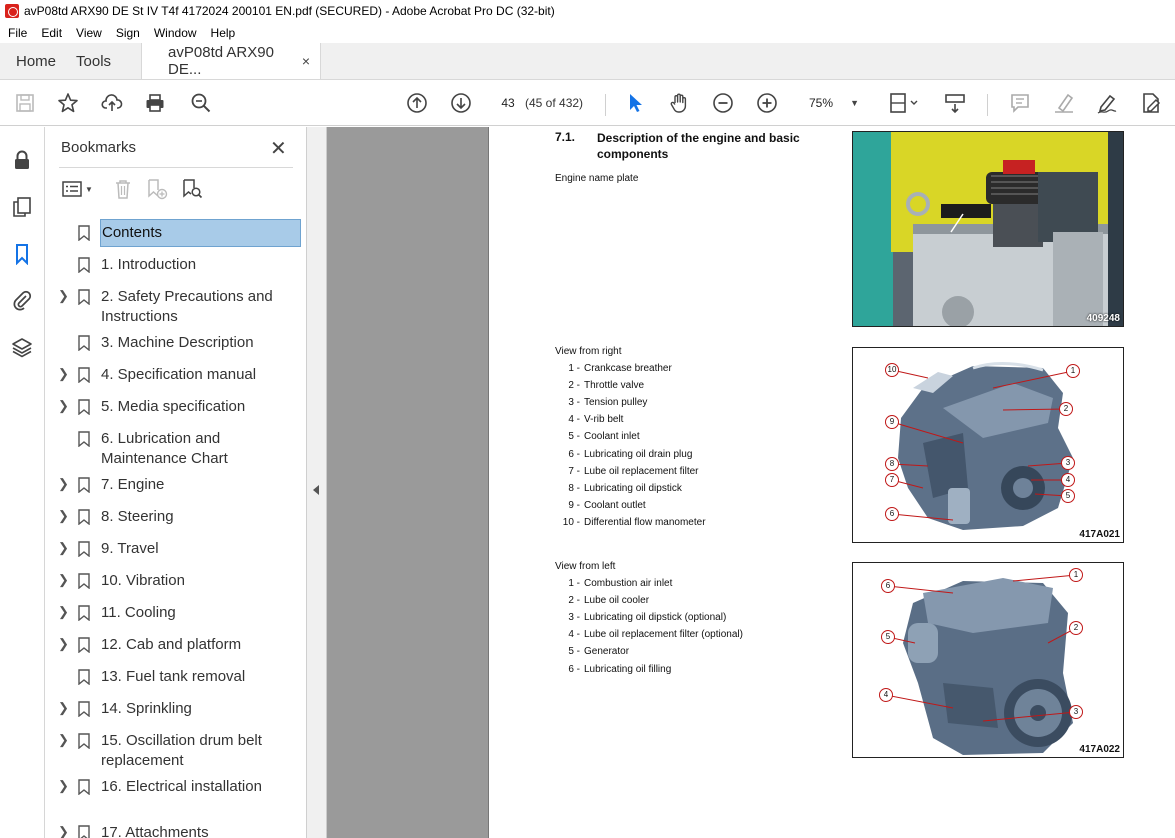 The image size is (1175, 838). What do you see at coordinates (605, 105) in the screenshot?
I see `toolbar-separator` at bounding box center [605, 105].